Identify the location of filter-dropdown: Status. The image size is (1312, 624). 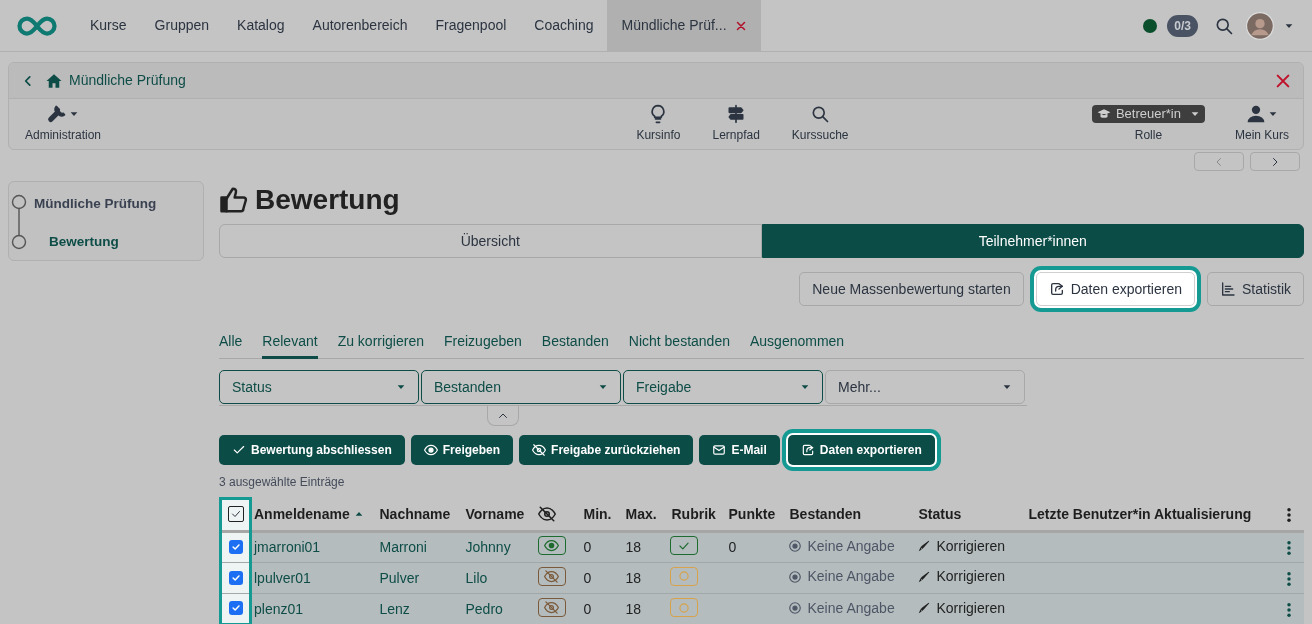
(319, 387).